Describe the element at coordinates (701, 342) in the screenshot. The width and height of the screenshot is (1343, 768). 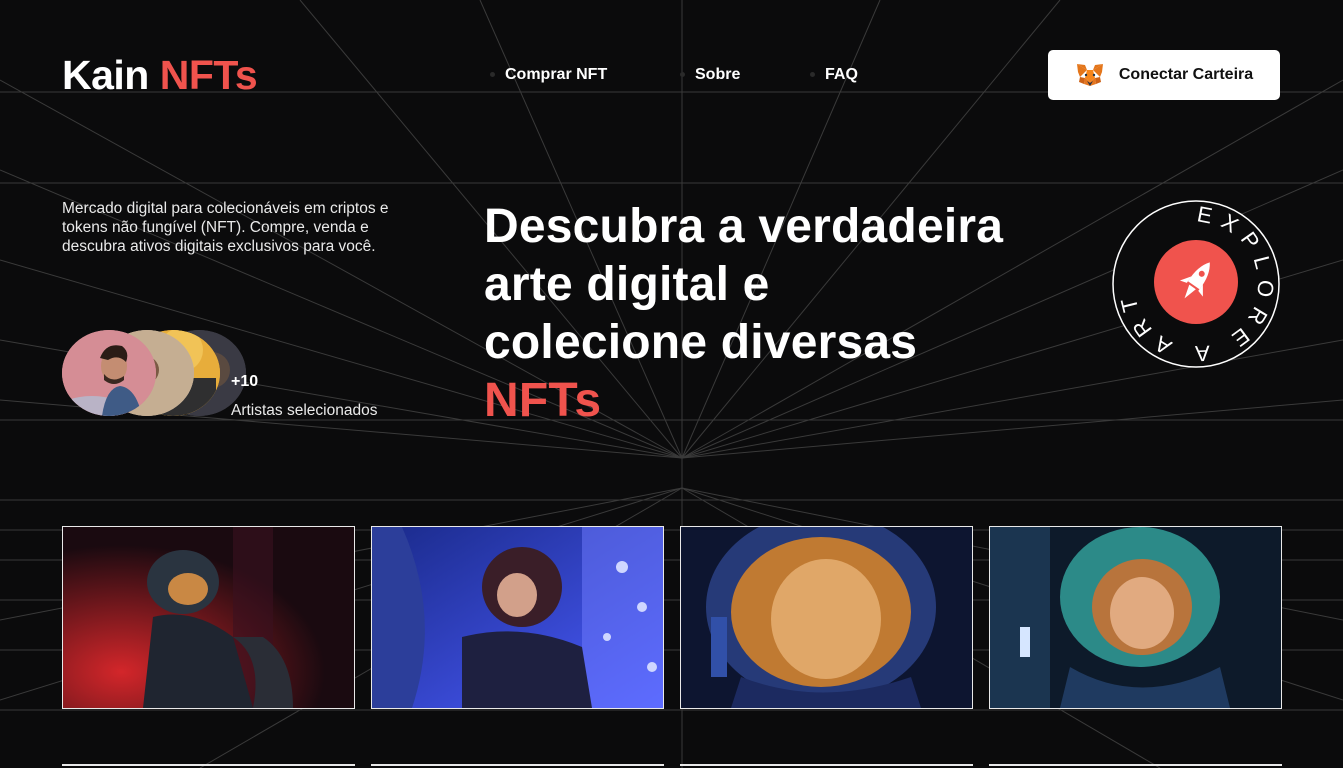
I see `headline-line: colecione diversas` at that location.